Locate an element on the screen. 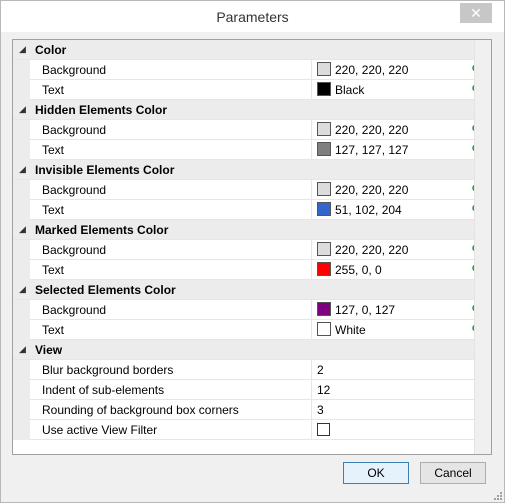  property-row: Text 127, 127, 127 is located at coordinates (249, 150).